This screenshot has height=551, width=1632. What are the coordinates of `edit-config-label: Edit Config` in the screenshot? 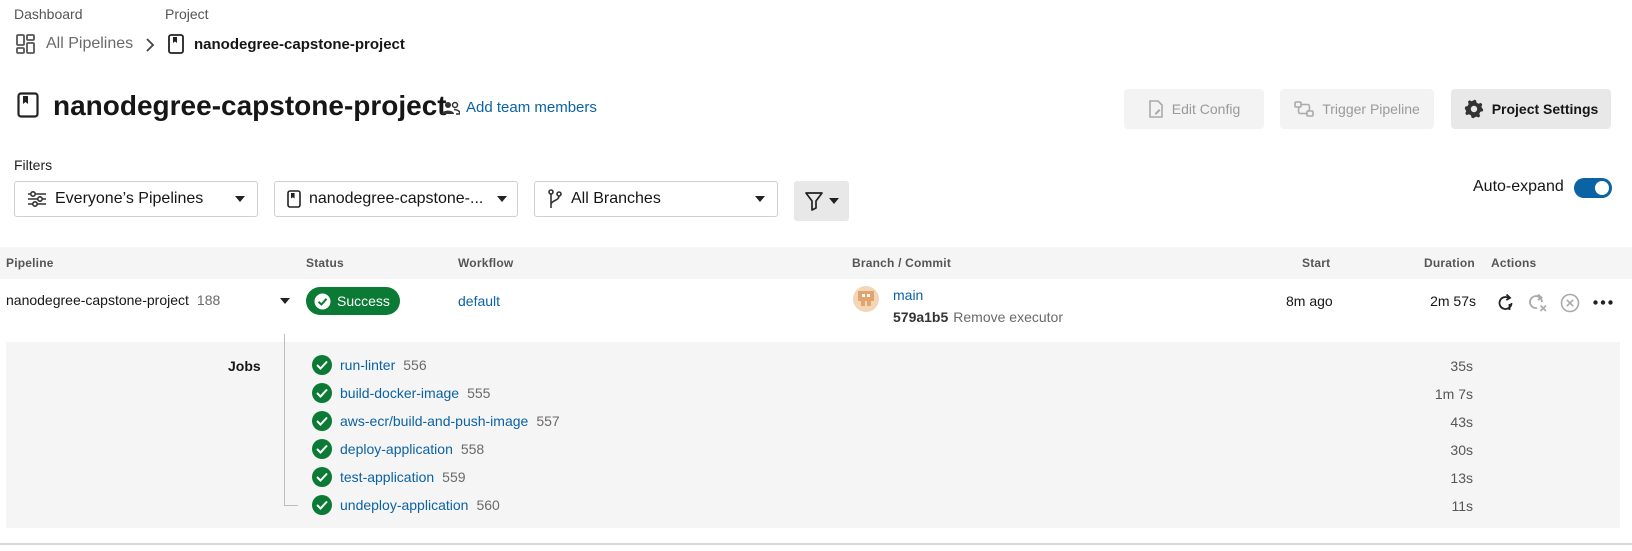 It's located at (1206, 109).